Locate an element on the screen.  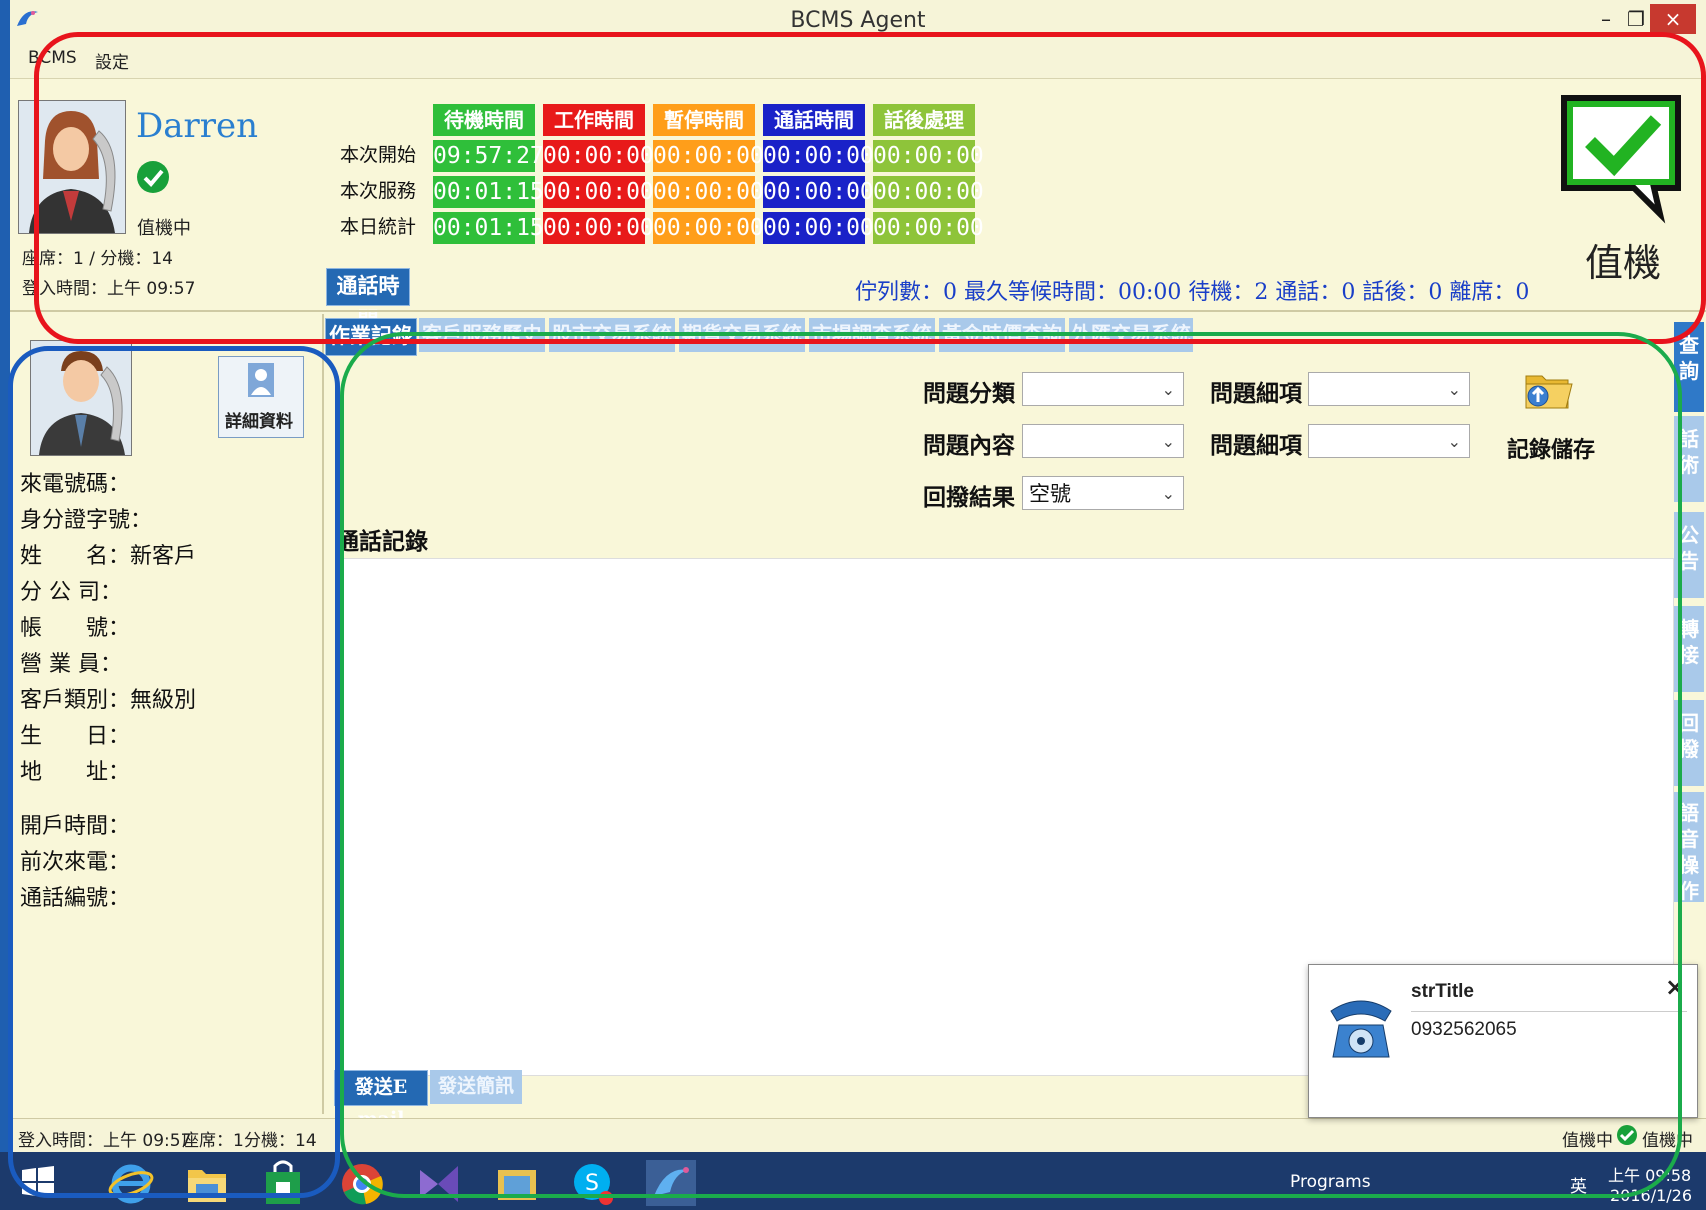
skype-icon: S is located at coordinates (593, 1183).